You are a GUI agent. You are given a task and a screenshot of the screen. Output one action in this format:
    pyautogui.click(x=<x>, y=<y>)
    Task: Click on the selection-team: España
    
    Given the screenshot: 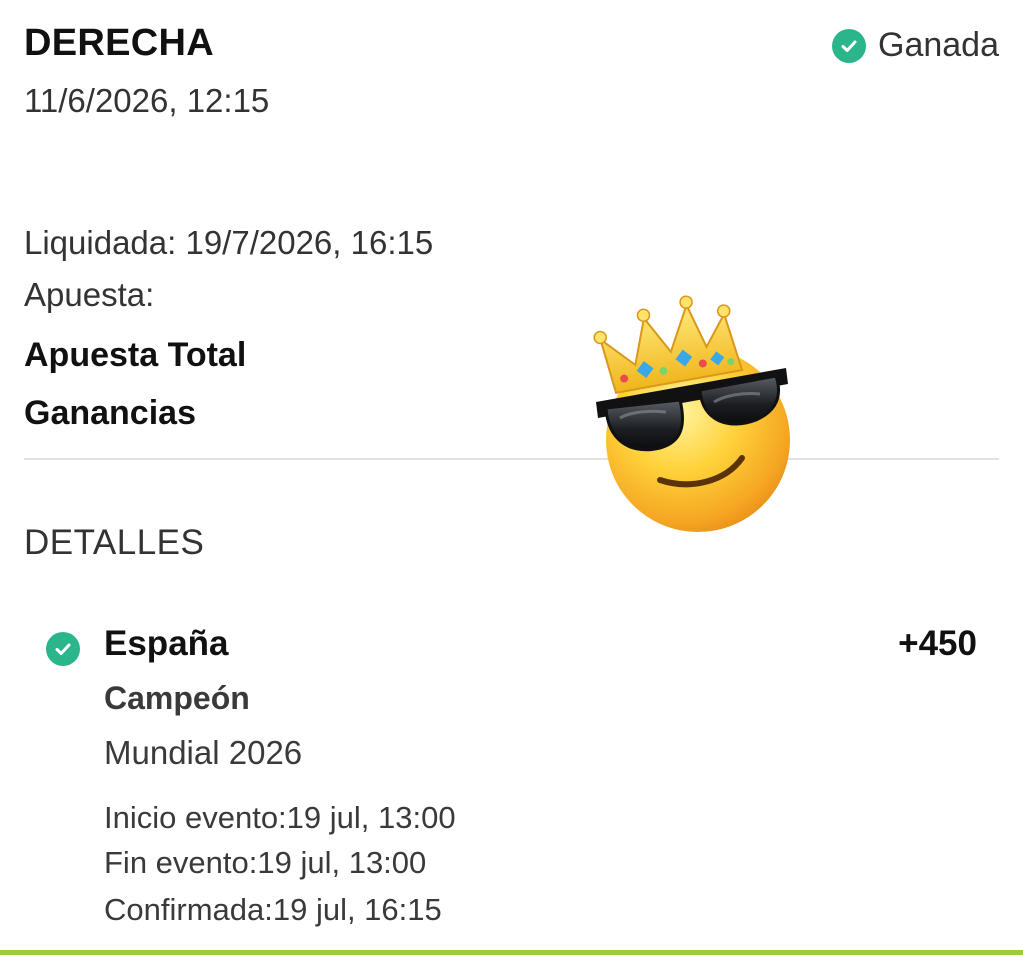 What is the action you would take?
    pyautogui.click(x=166, y=643)
    